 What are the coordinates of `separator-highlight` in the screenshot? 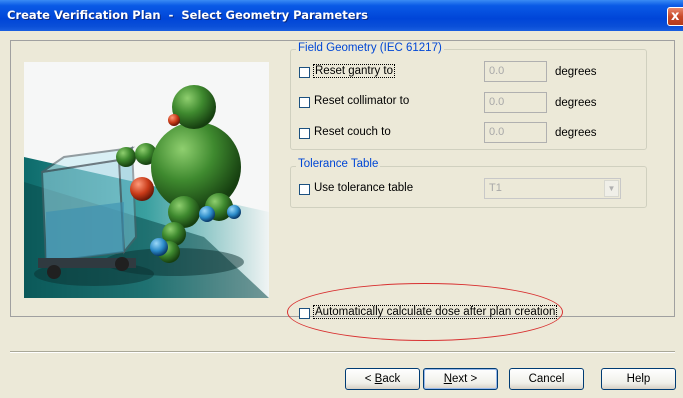 It's located at (342, 352).